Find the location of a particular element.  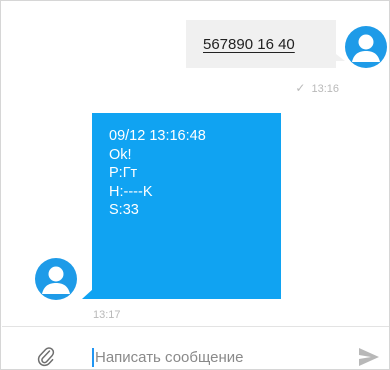

my-avatar is located at coordinates (366, 47).